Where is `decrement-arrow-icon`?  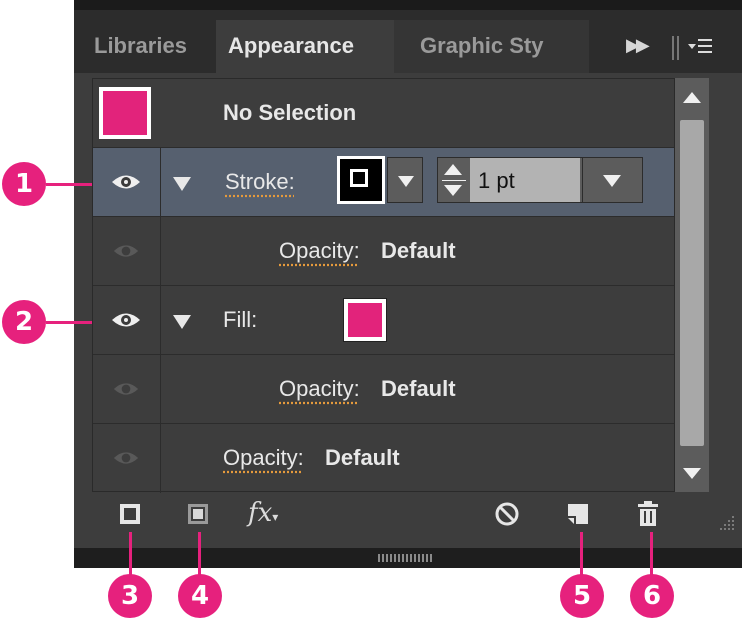
decrement-arrow-icon is located at coordinates (453, 190).